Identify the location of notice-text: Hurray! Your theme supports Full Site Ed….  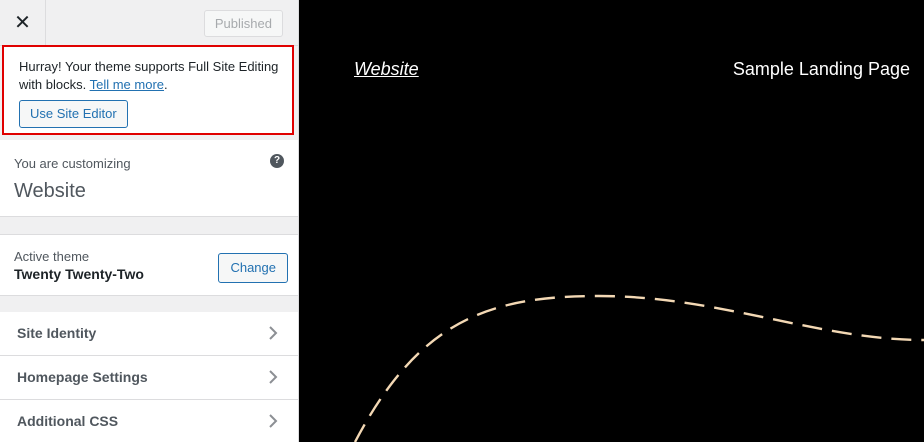
(151, 76).